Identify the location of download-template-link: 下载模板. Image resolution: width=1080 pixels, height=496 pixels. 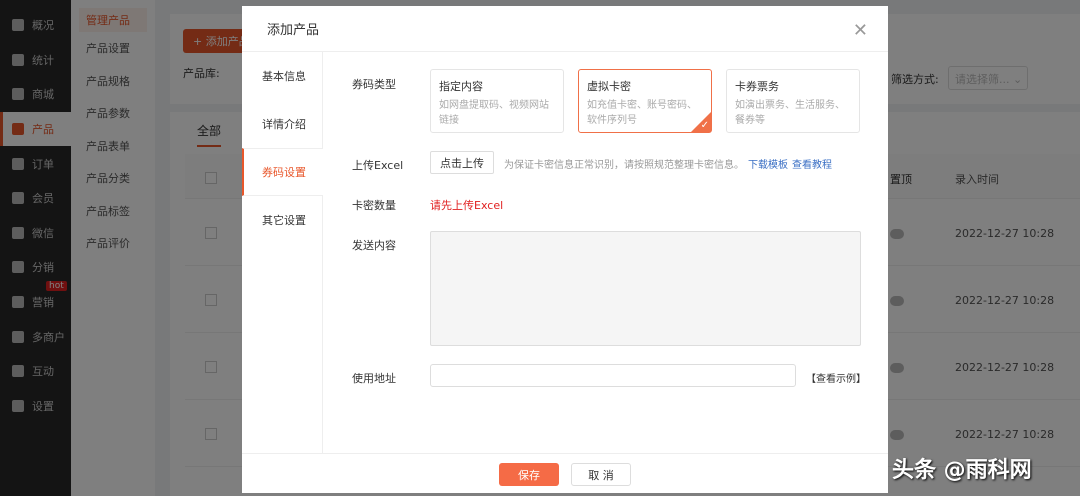
(768, 165).